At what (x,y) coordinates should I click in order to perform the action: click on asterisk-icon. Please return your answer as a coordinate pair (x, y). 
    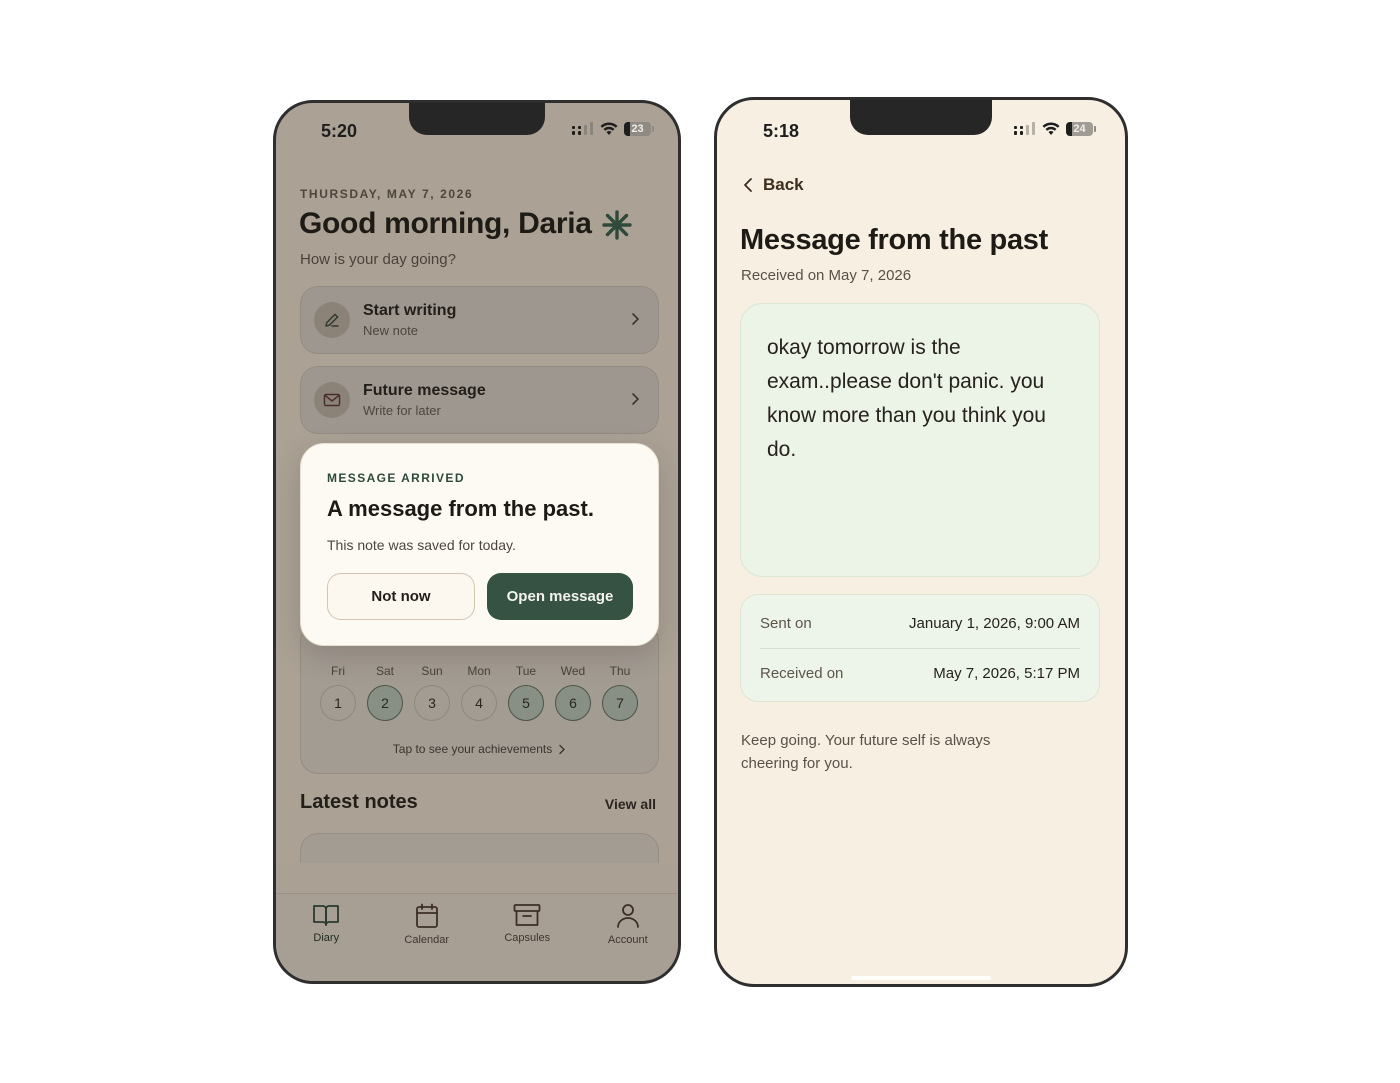
    Looking at the image, I should click on (616, 225).